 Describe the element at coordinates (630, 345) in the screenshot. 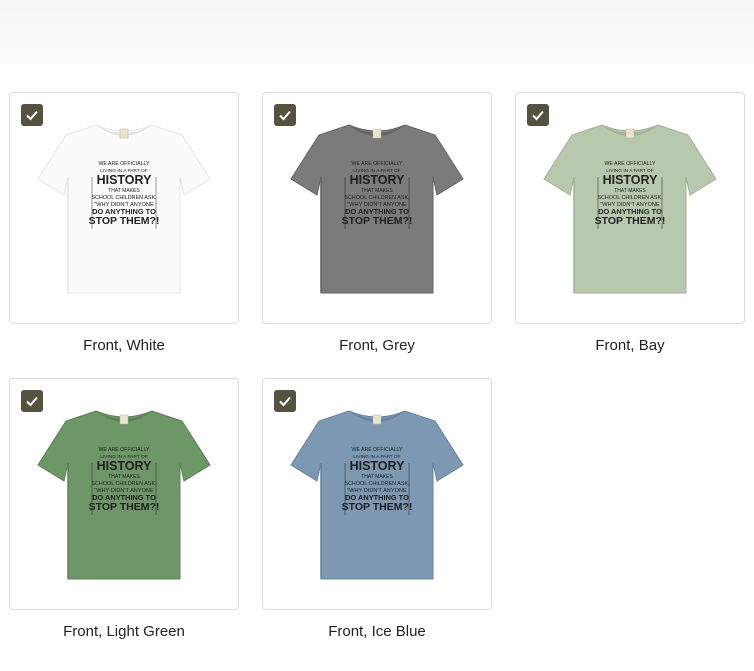

I see `variant-caption: Front, Bay` at that location.